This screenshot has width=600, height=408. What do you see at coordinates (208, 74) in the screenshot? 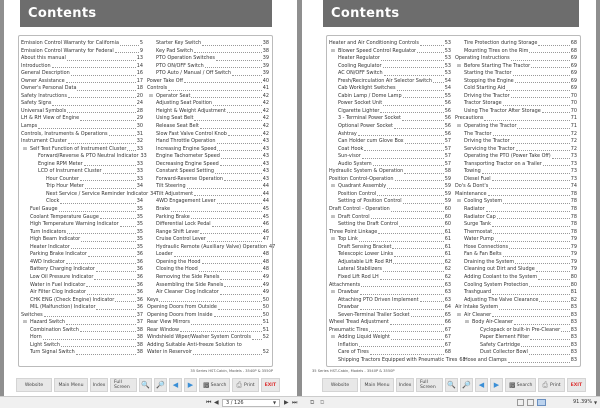
I see `toc-entry: PTO Auto / Manual / Off Switch 39` at bounding box center [208, 74].